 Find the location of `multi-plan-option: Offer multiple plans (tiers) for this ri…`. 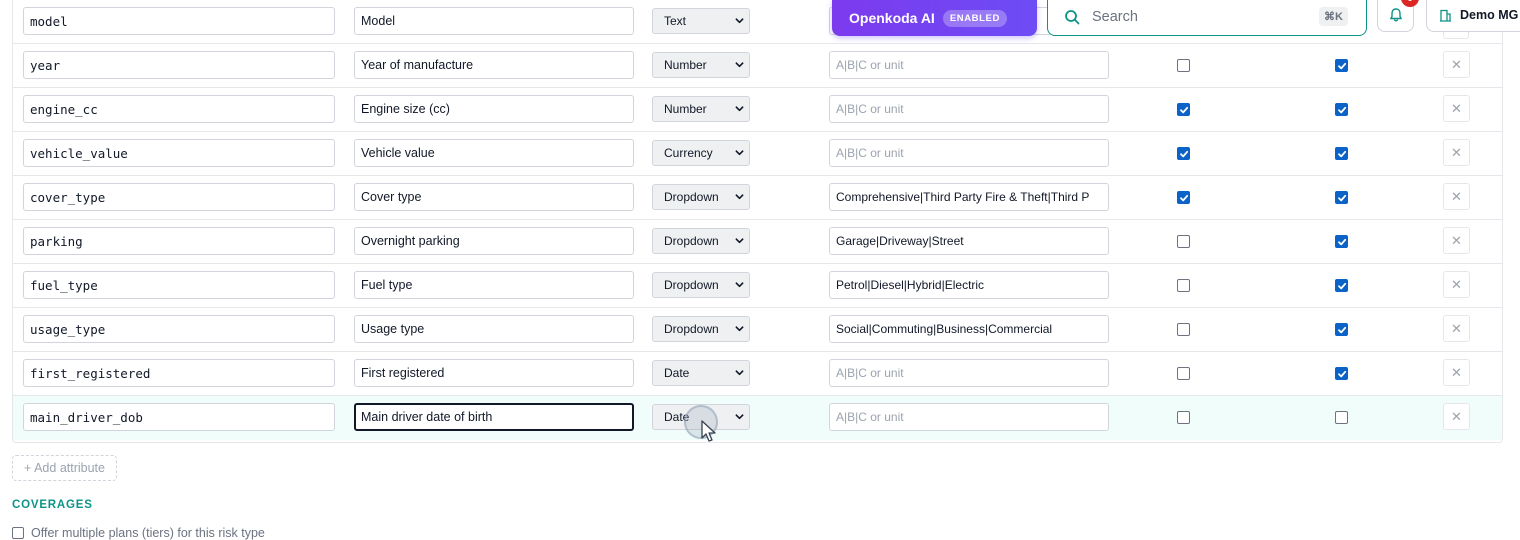

multi-plan-option: Offer multiple plans (tiers) for this ri… is located at coordinates (138, 533).